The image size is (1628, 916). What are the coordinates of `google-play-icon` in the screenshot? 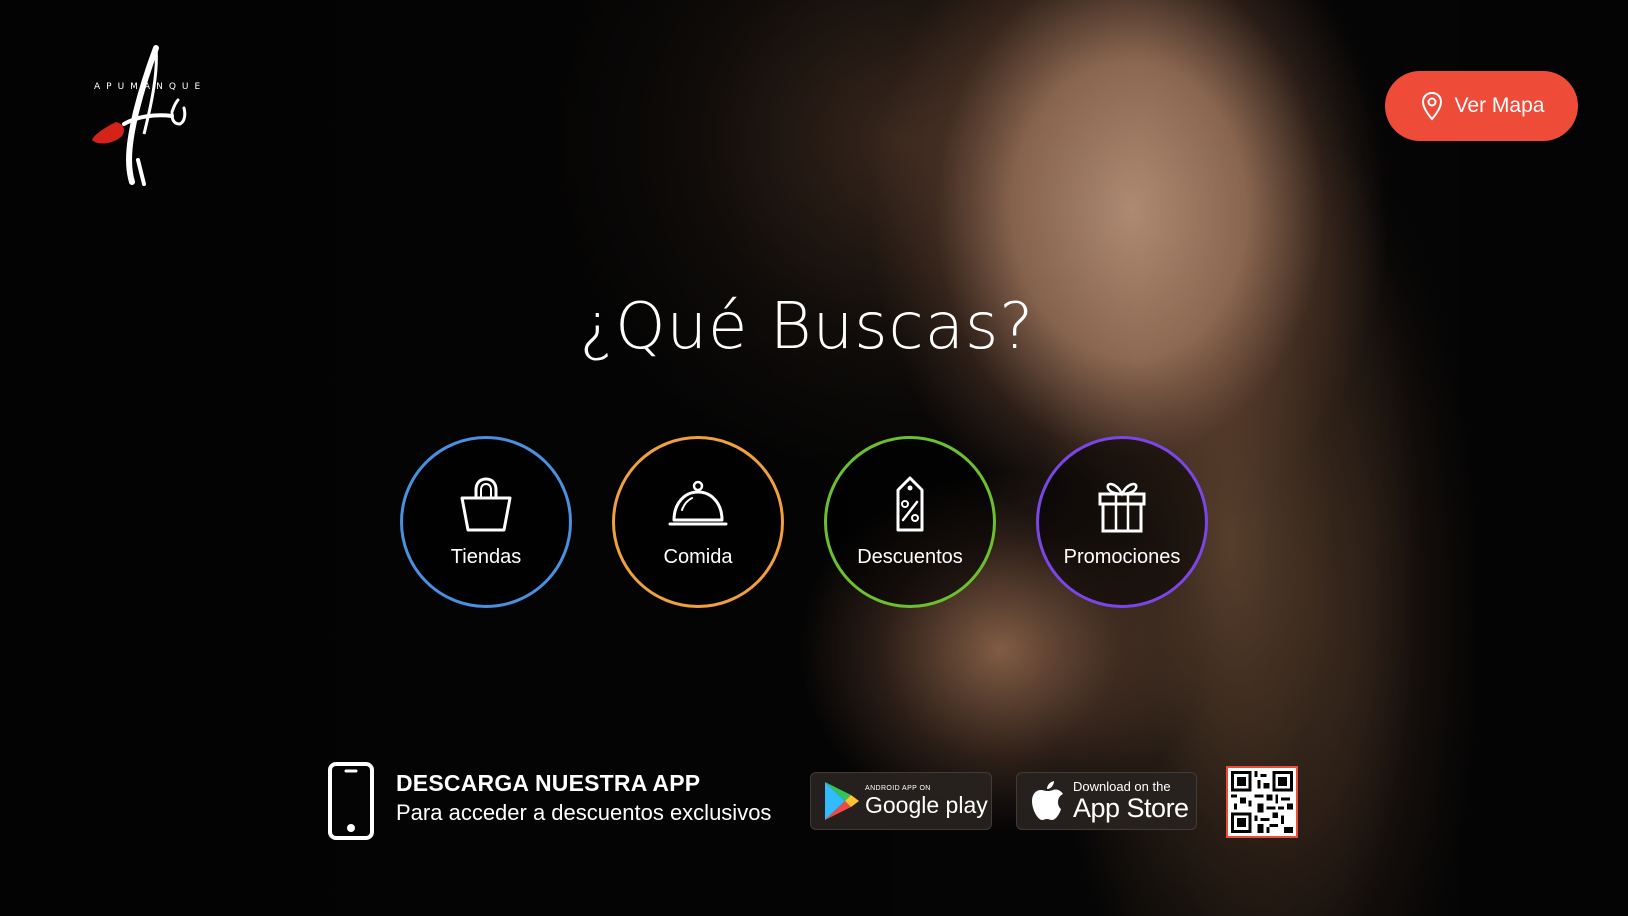 It's located at (842, 801).